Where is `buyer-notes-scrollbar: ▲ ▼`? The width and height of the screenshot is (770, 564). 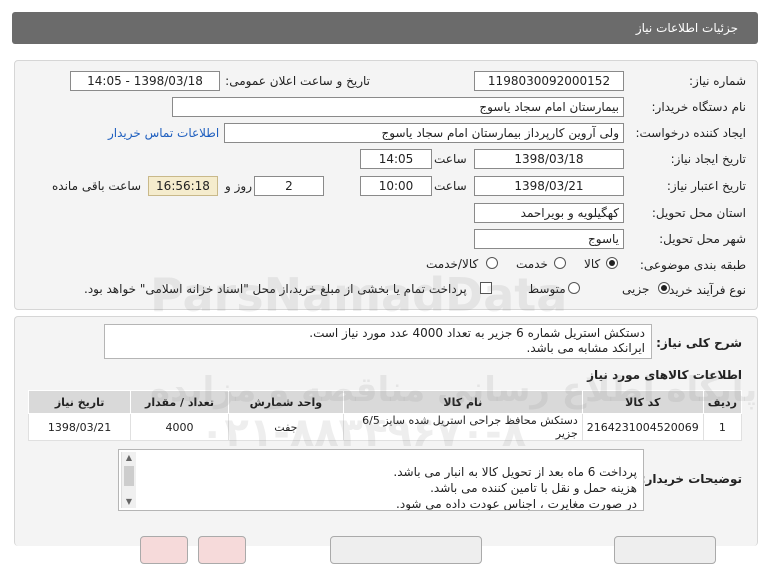
buyer-notes-scrollbar: ▲ ▼ is located at coordinates (128, 480).